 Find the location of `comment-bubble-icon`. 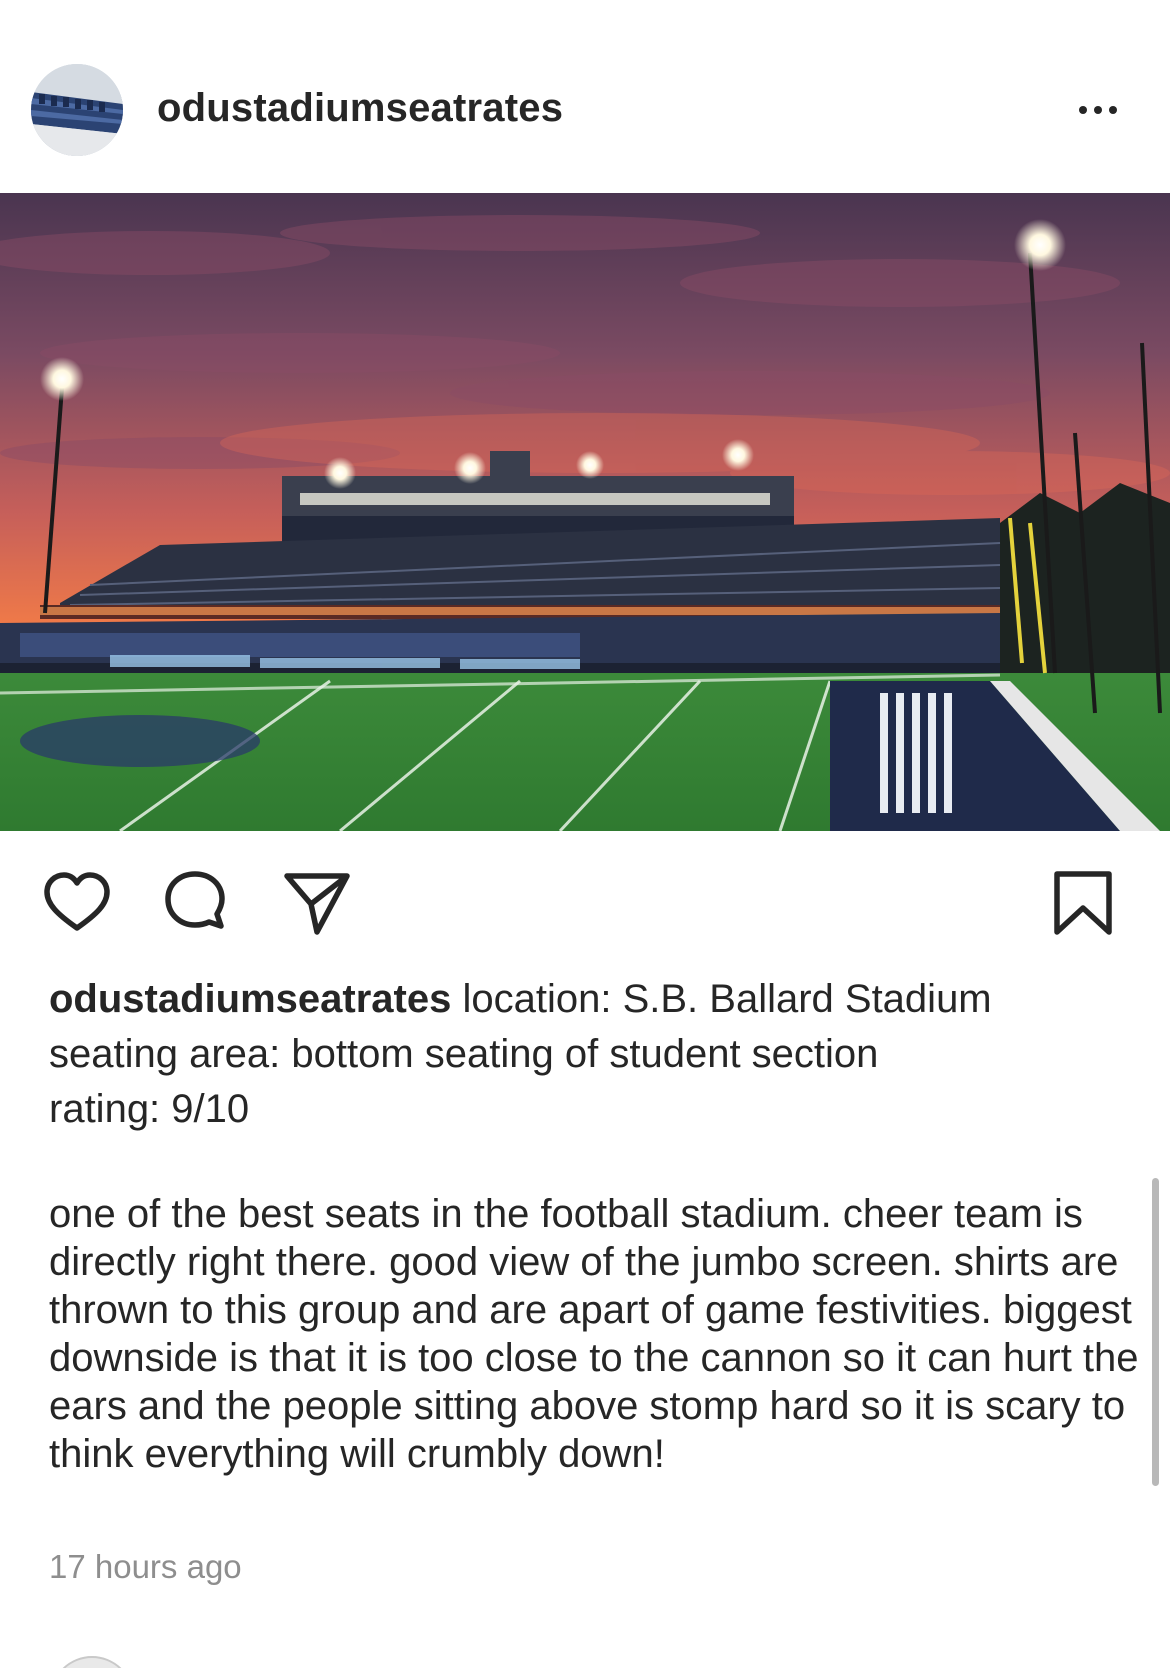

comment-bubble-icon is located at coordinates (195, 903).